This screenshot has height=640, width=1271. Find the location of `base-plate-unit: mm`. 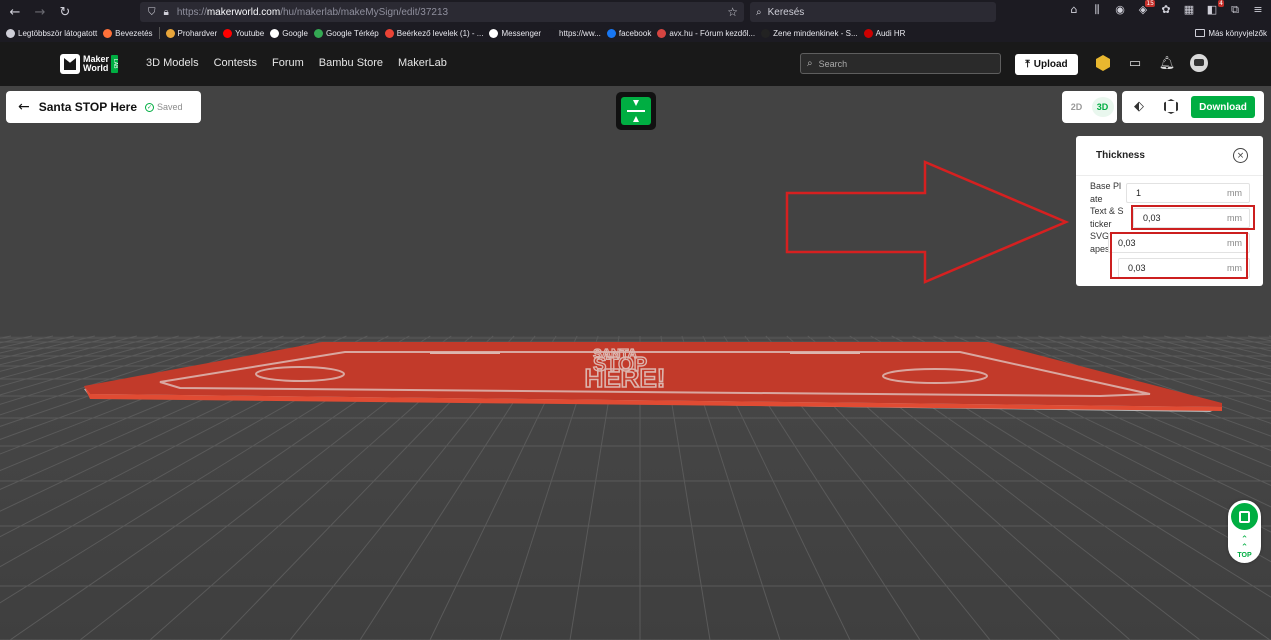

base-plate-unit: mm is located at coordinates (1234, 193).